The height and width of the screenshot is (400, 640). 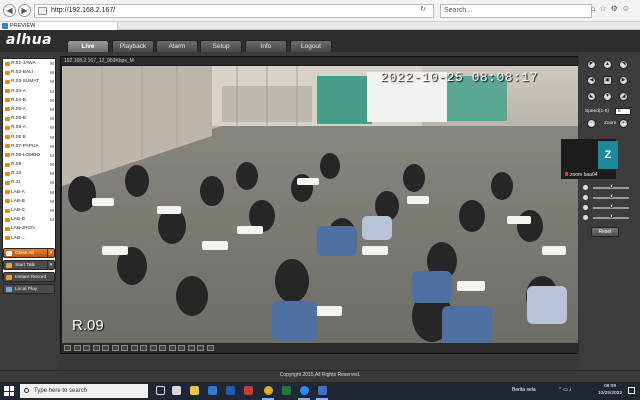 I want to click on system-tray-icons: ⌃▭♪, so click(x=565, y=390).